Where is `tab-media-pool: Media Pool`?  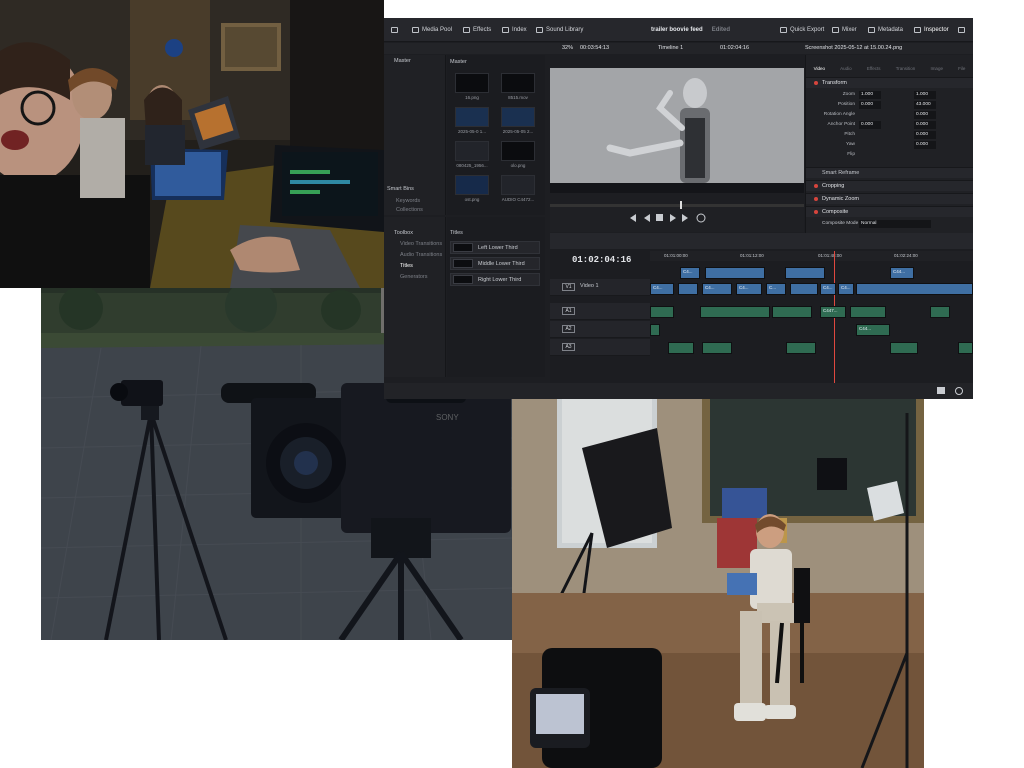
tab-media-pool: Media Pool is located at coordinates (432, 30).